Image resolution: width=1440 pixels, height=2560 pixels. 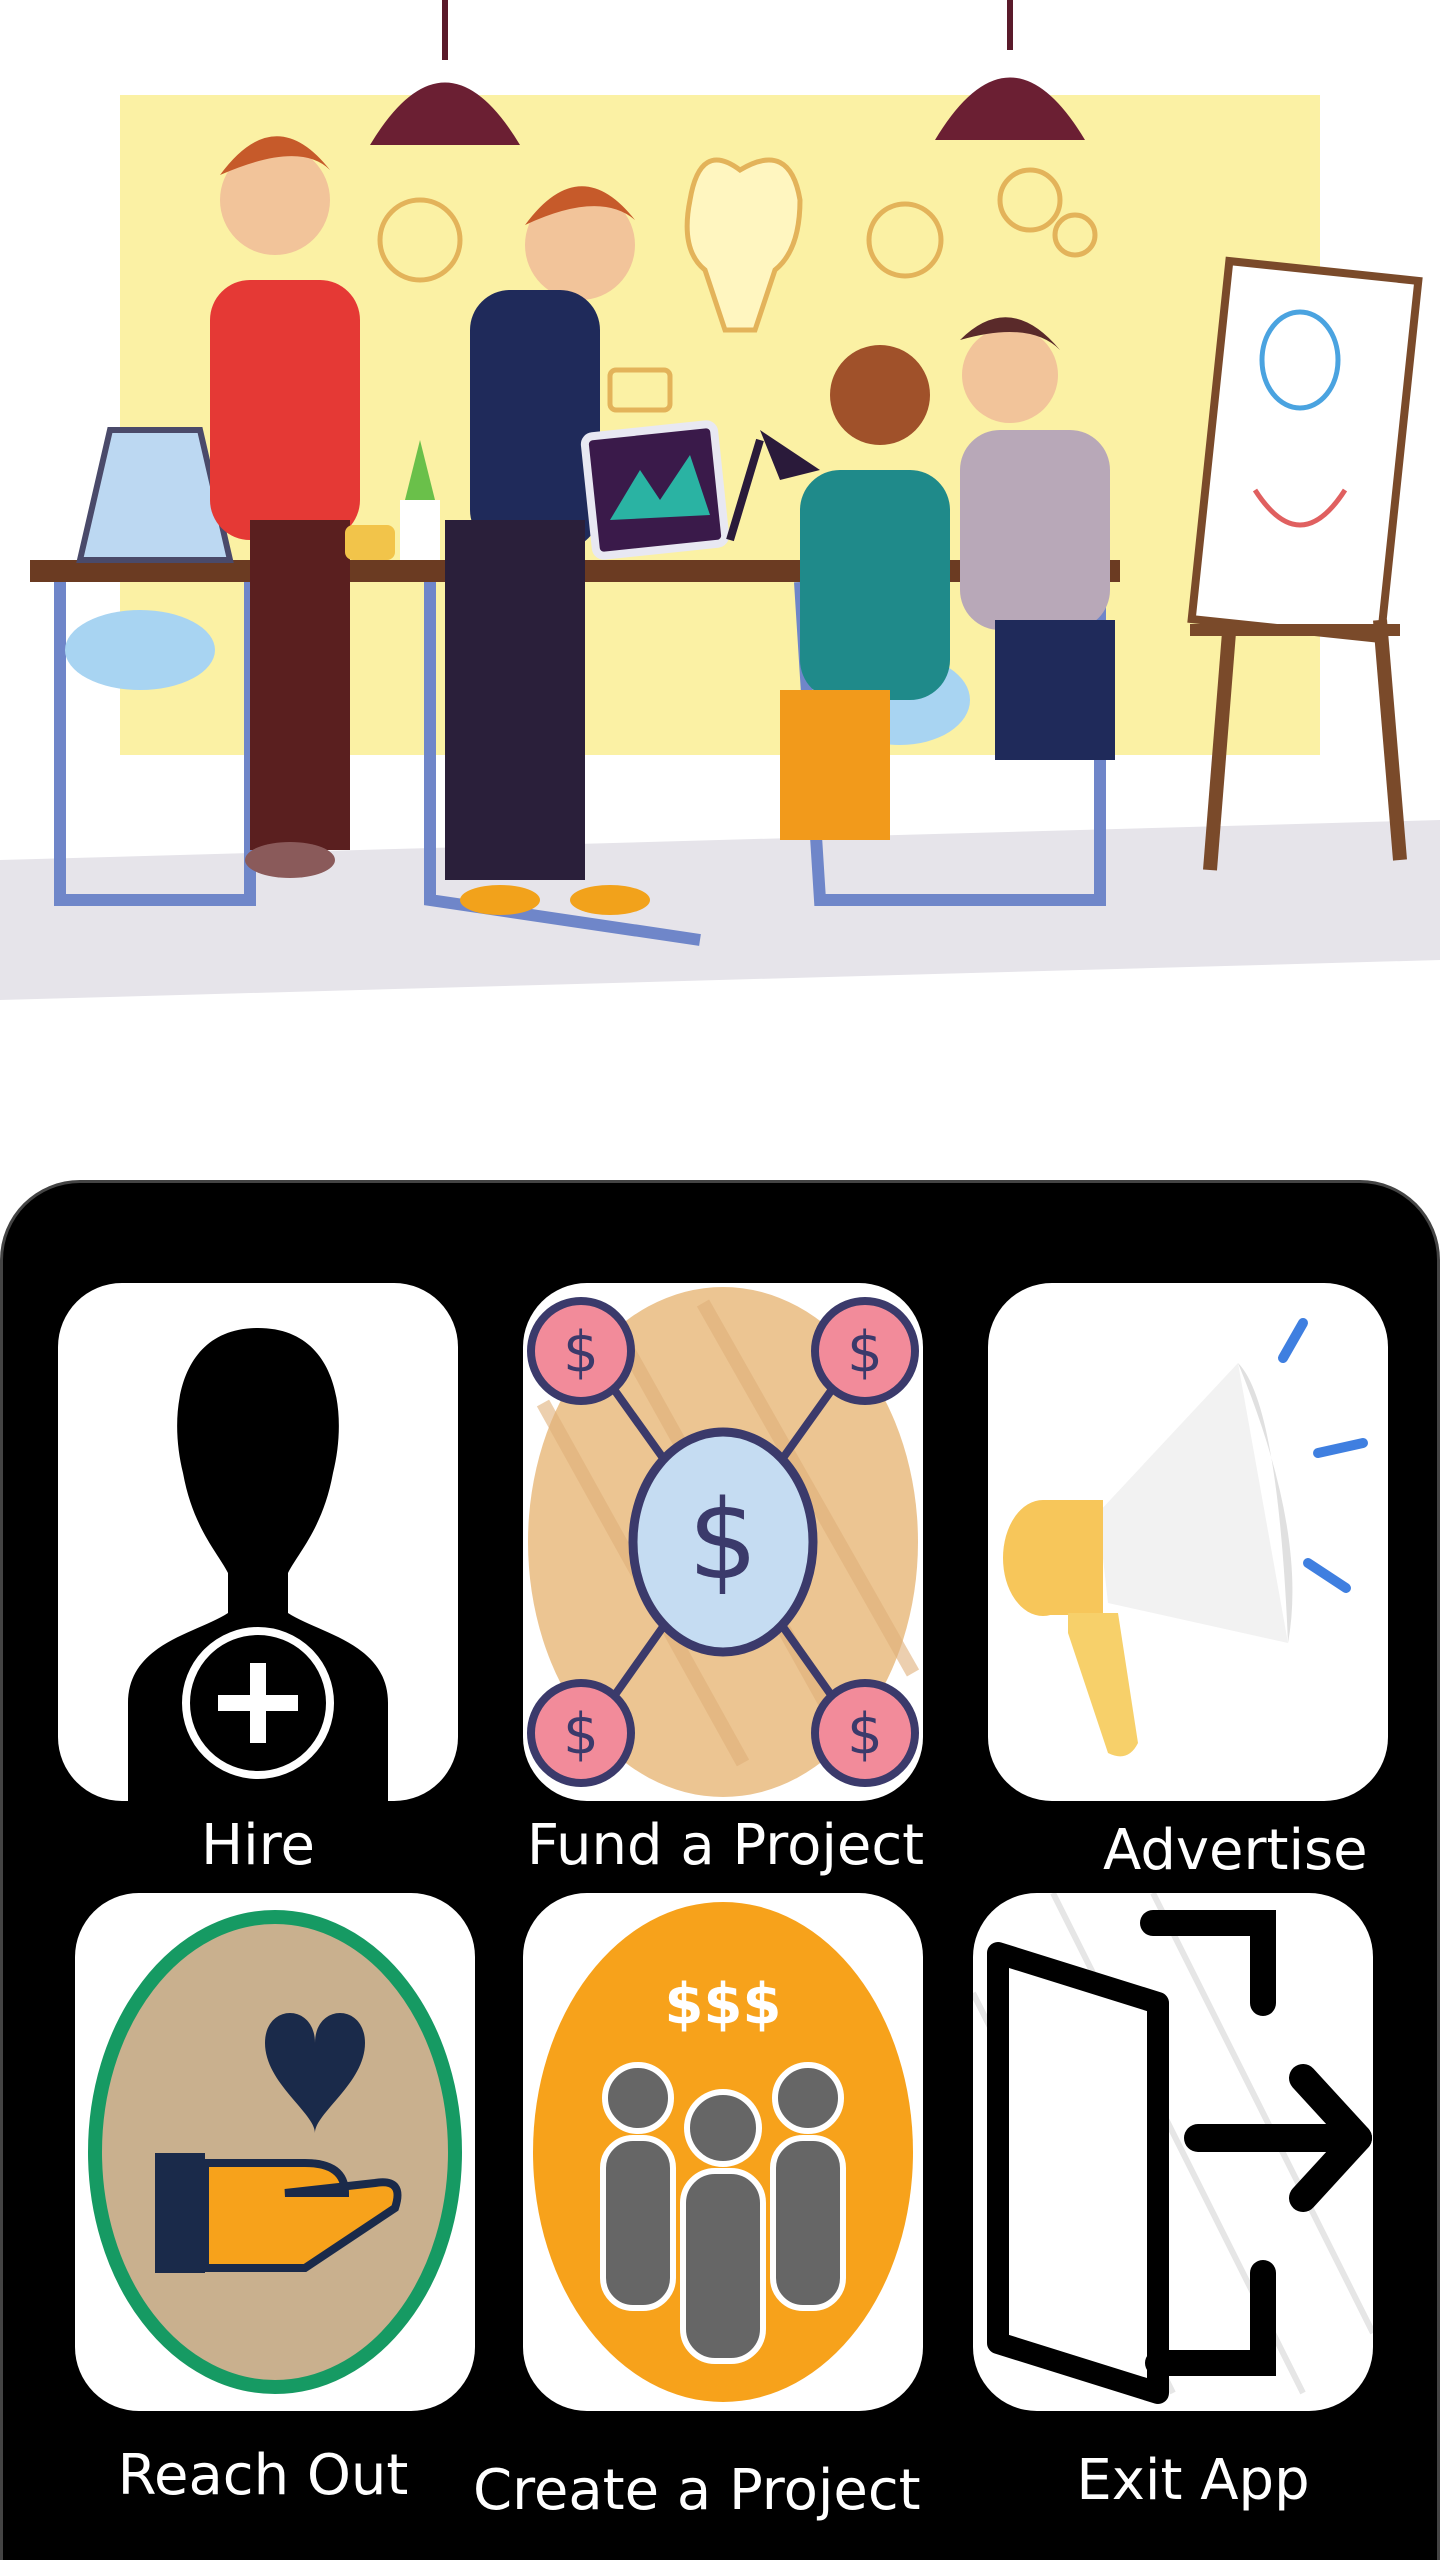 I want to click on create-project-button: $$$, so click(x=723, y=2152).